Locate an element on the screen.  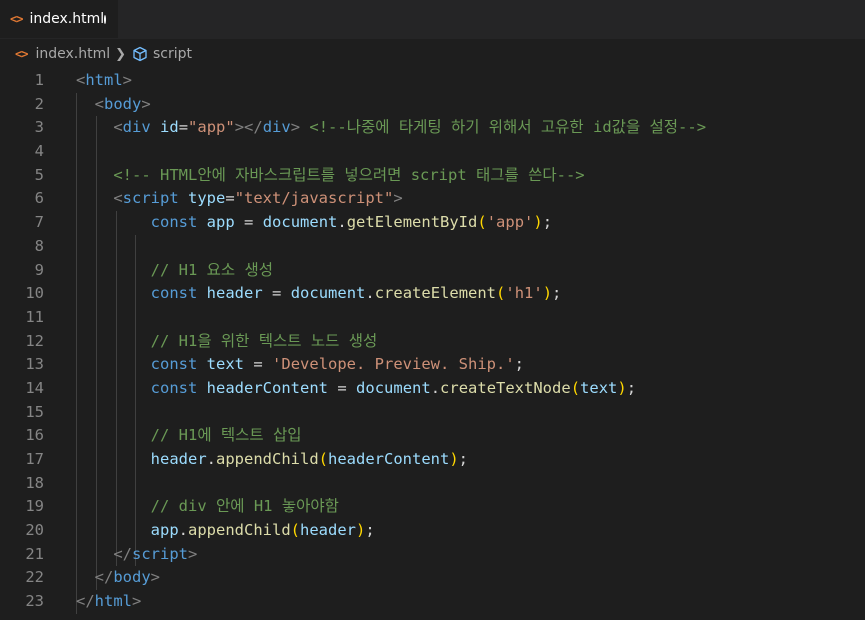
code-line: 8 is located at coordinates (432, 247).